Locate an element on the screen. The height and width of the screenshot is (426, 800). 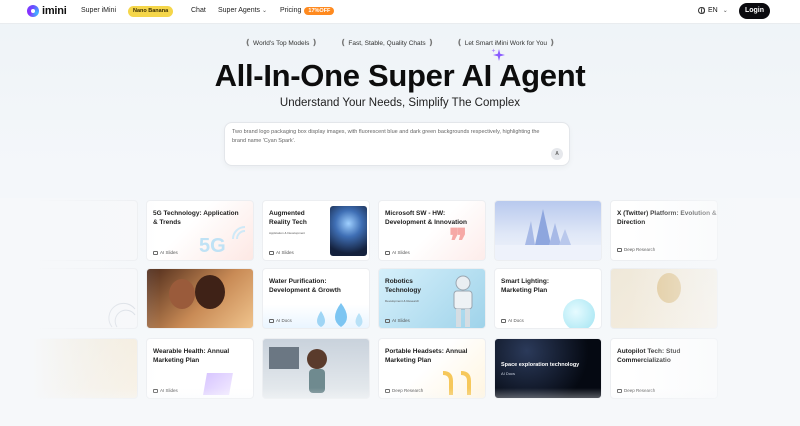
gallery-card-portrait is located at coordinates (664, 298).